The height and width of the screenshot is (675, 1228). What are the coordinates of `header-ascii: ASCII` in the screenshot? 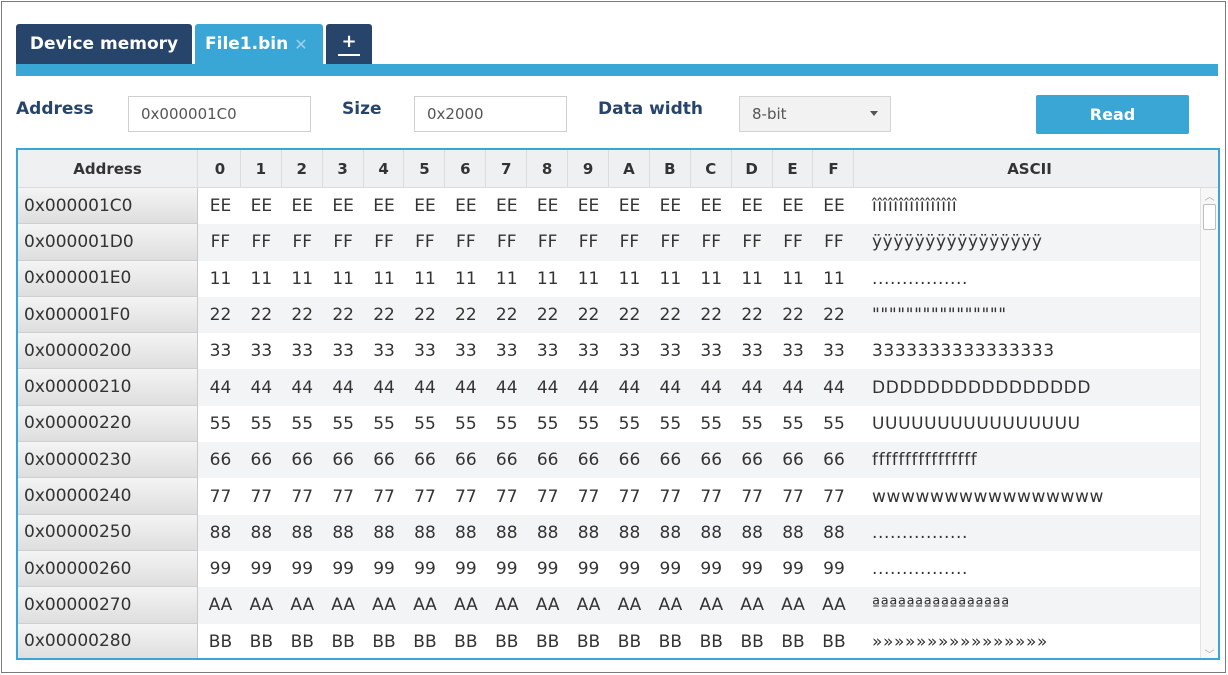 It's located at (1029, 169).